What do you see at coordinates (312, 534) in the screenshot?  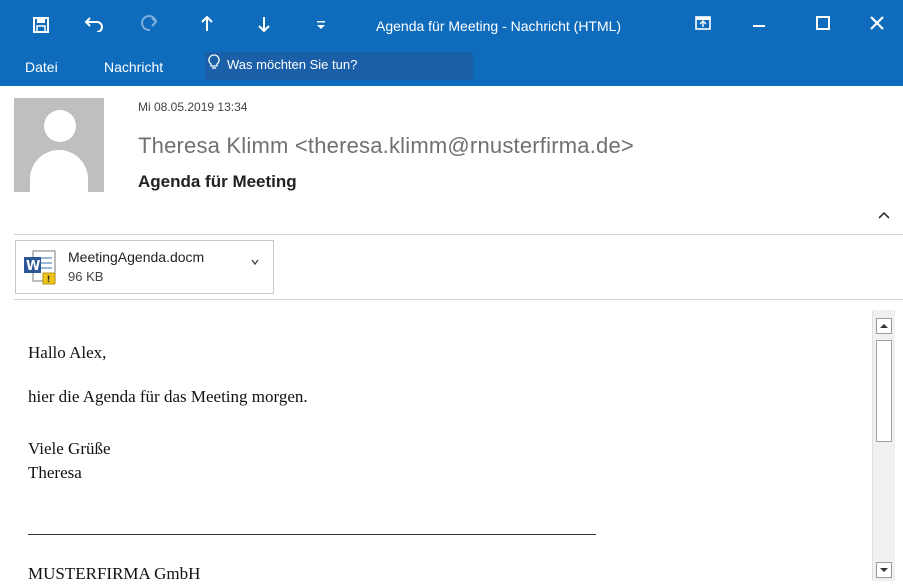 I see `signature-line` at bounding box center [312, 534].